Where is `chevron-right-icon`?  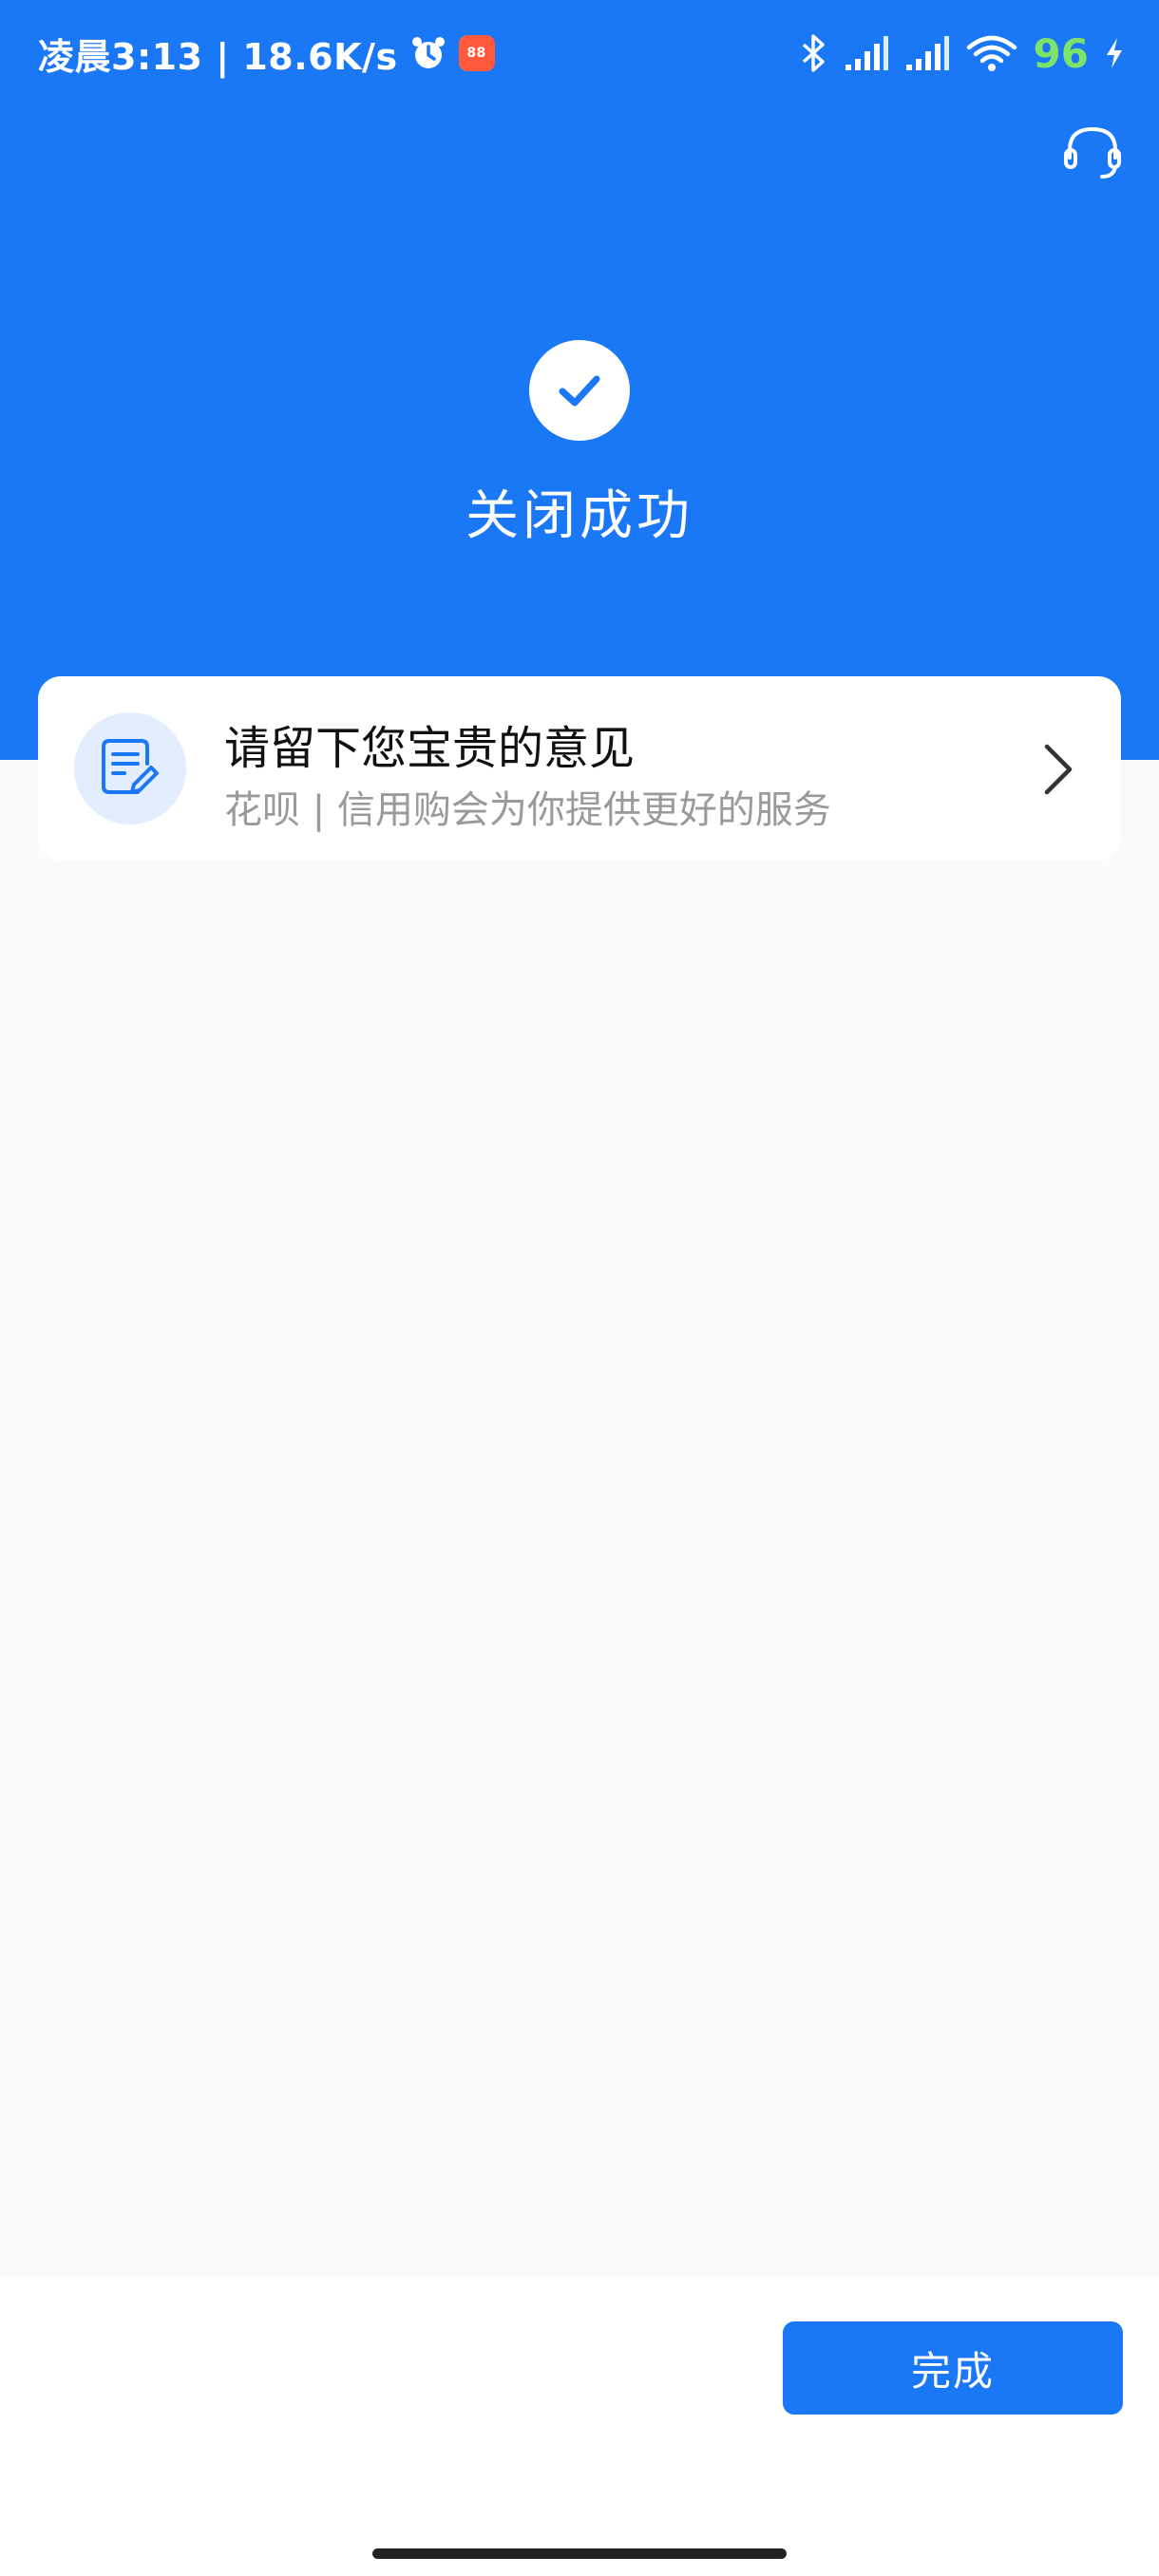 chevron-right-icon is located at coordinates (1058, 769).